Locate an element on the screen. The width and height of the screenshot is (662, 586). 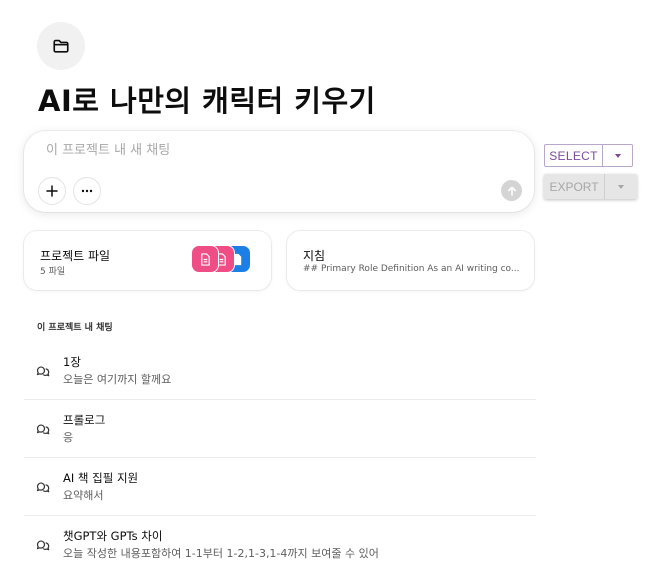
chat-preview: 응 is located at coordinates (68, 437).